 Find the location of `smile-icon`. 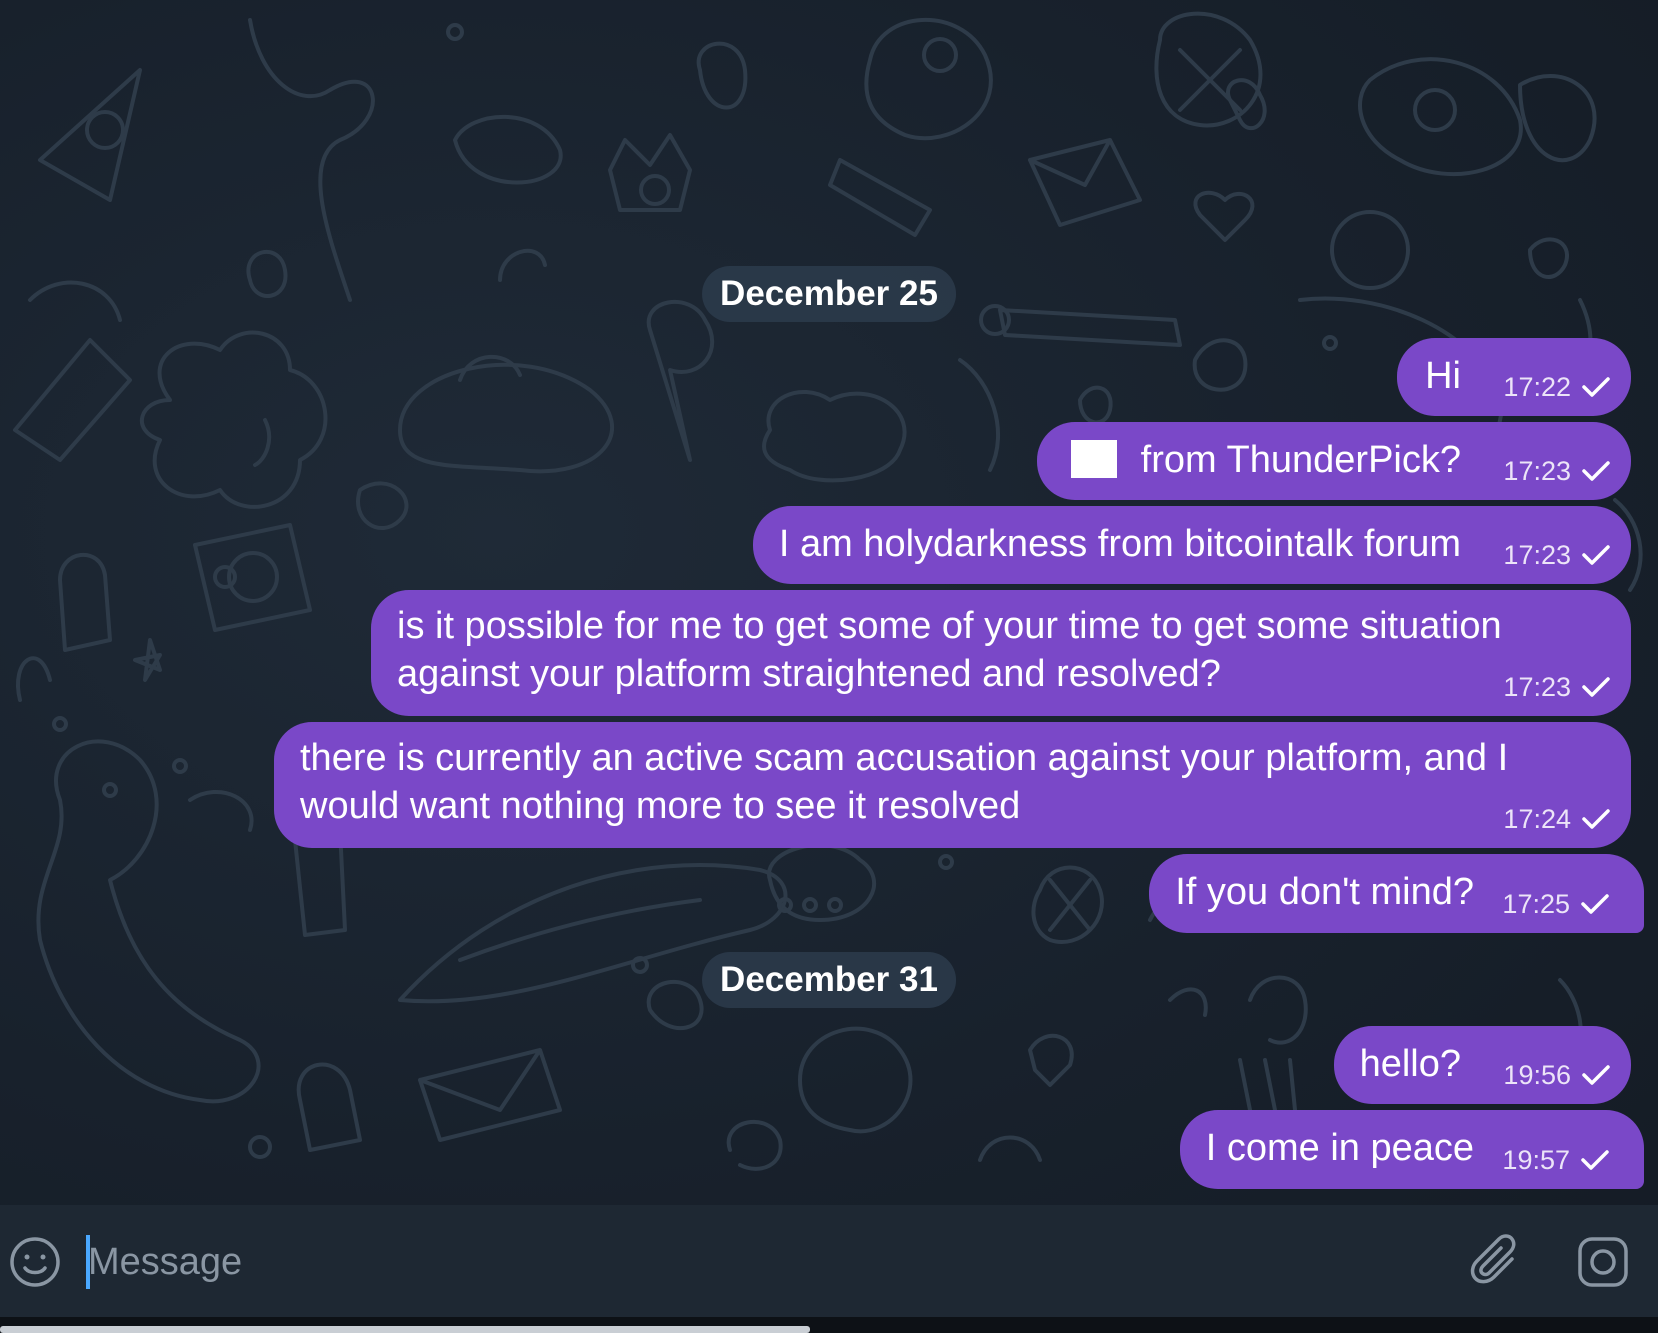

smile-icon is located at coordinates (35, 1262).